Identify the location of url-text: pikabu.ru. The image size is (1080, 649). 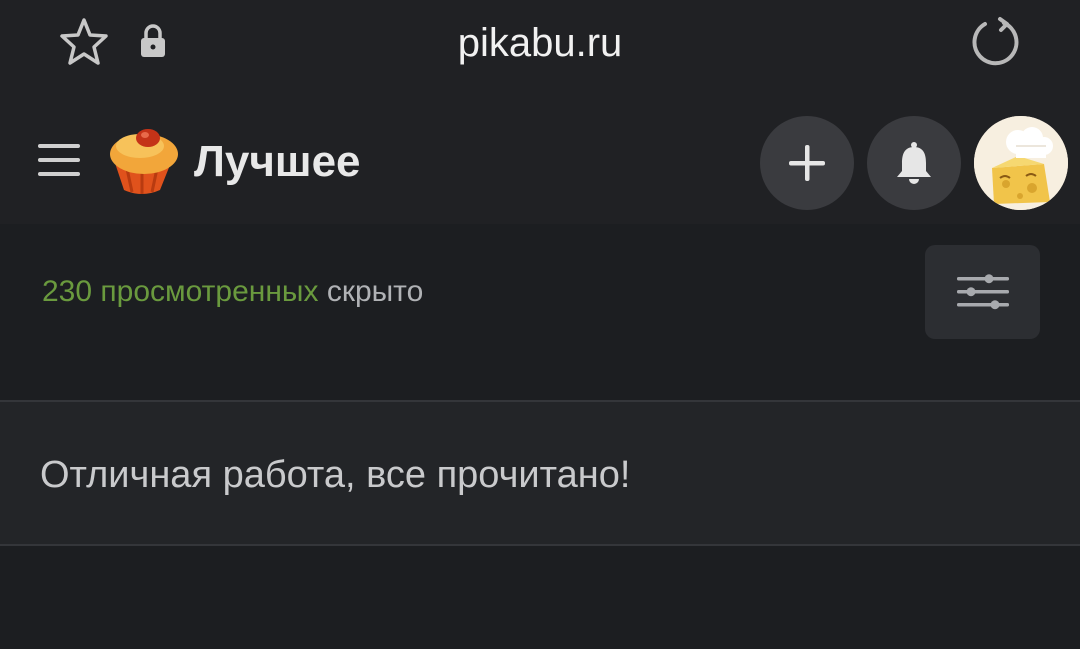
(540, 43).